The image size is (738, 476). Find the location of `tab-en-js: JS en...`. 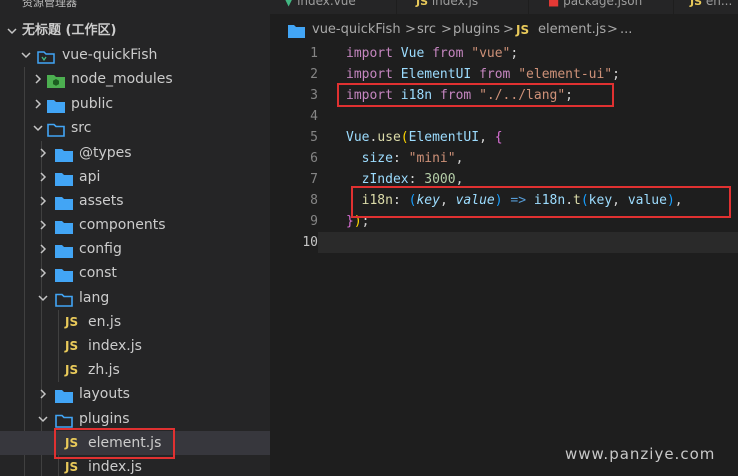

tab-en-js: JS en... is located at coordinates (711, 7).